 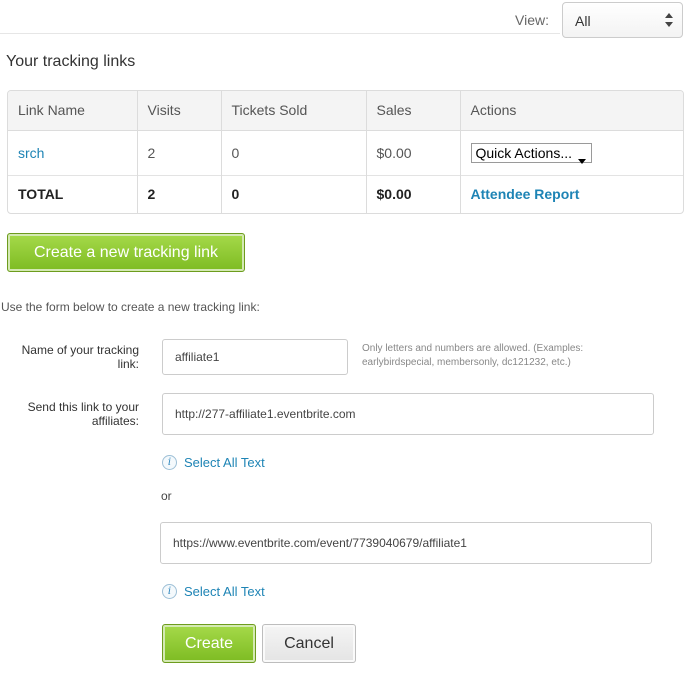 I want to click on header-sales: Sales, so click(x=413, y=111).